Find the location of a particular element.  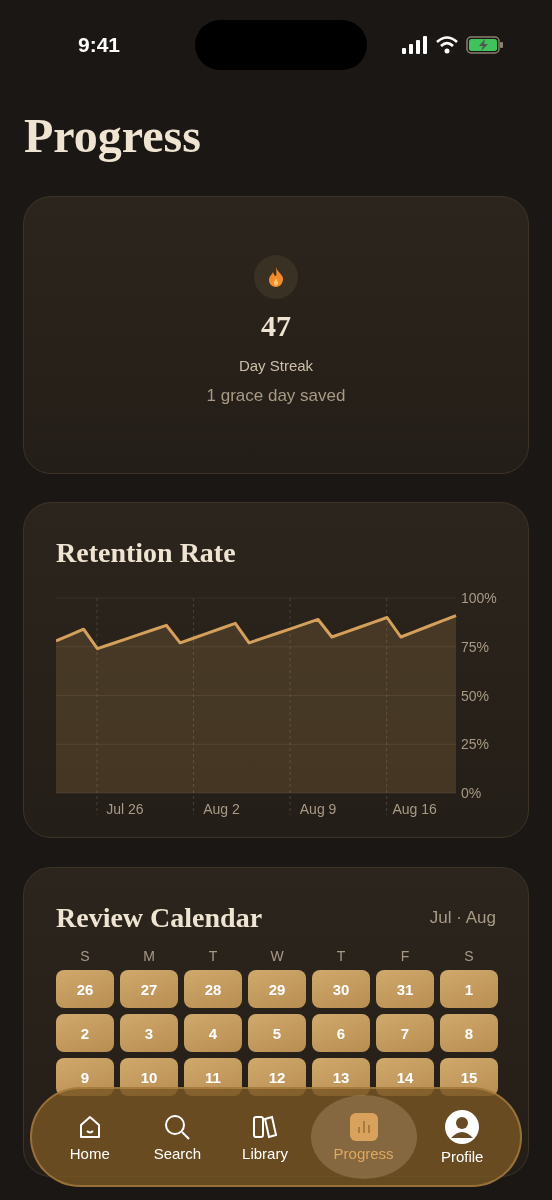

y-axis-label: 75% is located at coordinates (475, 646).